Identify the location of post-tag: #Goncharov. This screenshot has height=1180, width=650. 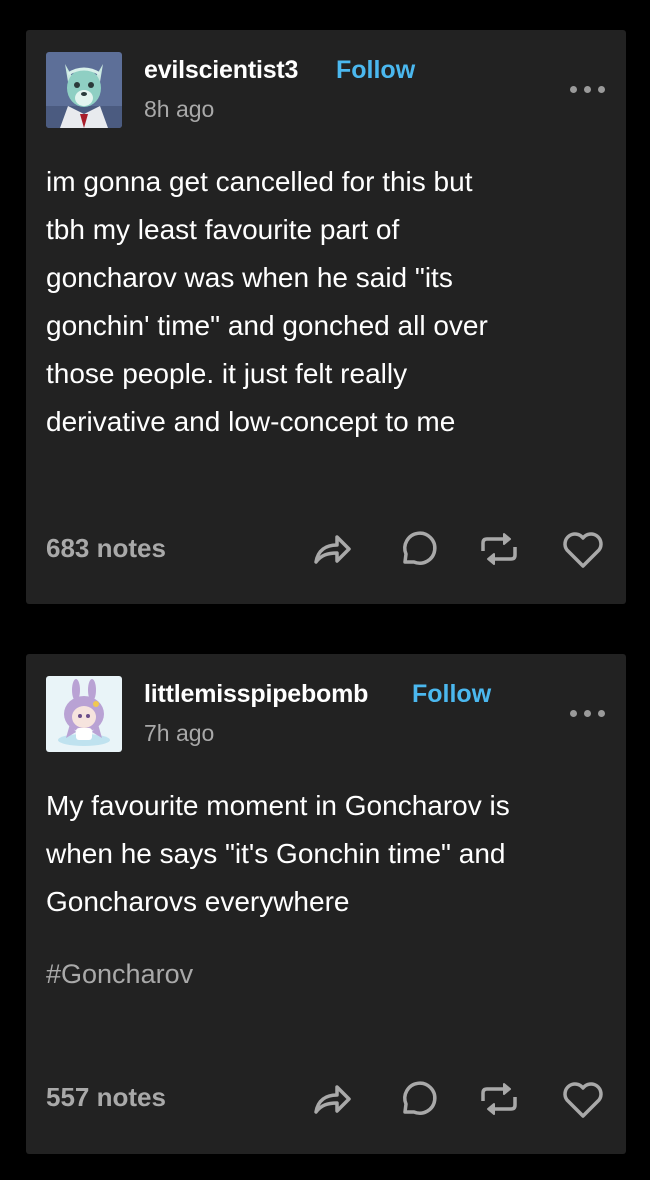
(119, 974).